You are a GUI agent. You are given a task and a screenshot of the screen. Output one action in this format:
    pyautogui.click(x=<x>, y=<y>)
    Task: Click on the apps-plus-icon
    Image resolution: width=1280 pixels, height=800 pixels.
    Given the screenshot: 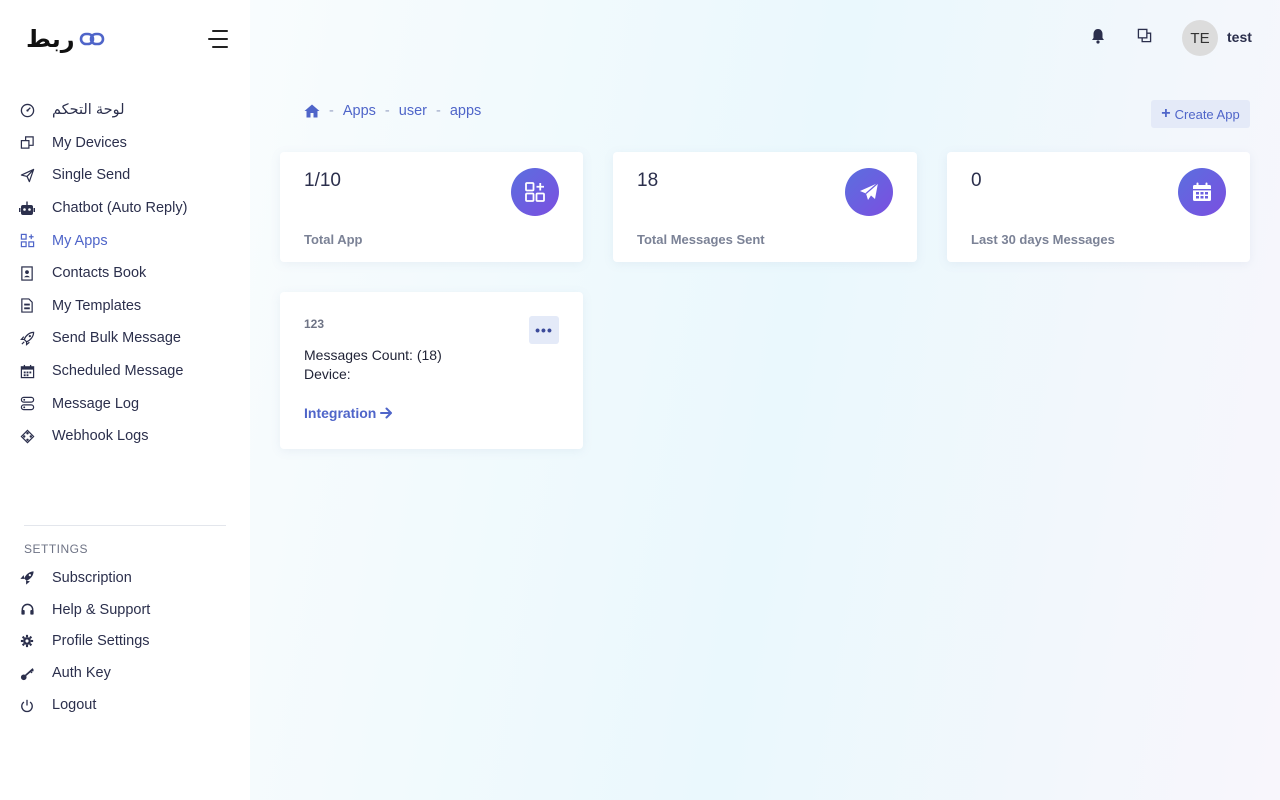 What is the action you would take?
    pyautogui.click(x=535, y=192)
    